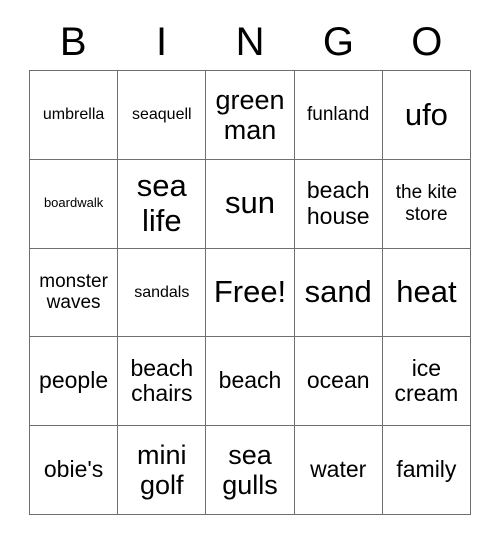  I want to click on bingo-cell-b2: boardwalk, so click(74, 204).